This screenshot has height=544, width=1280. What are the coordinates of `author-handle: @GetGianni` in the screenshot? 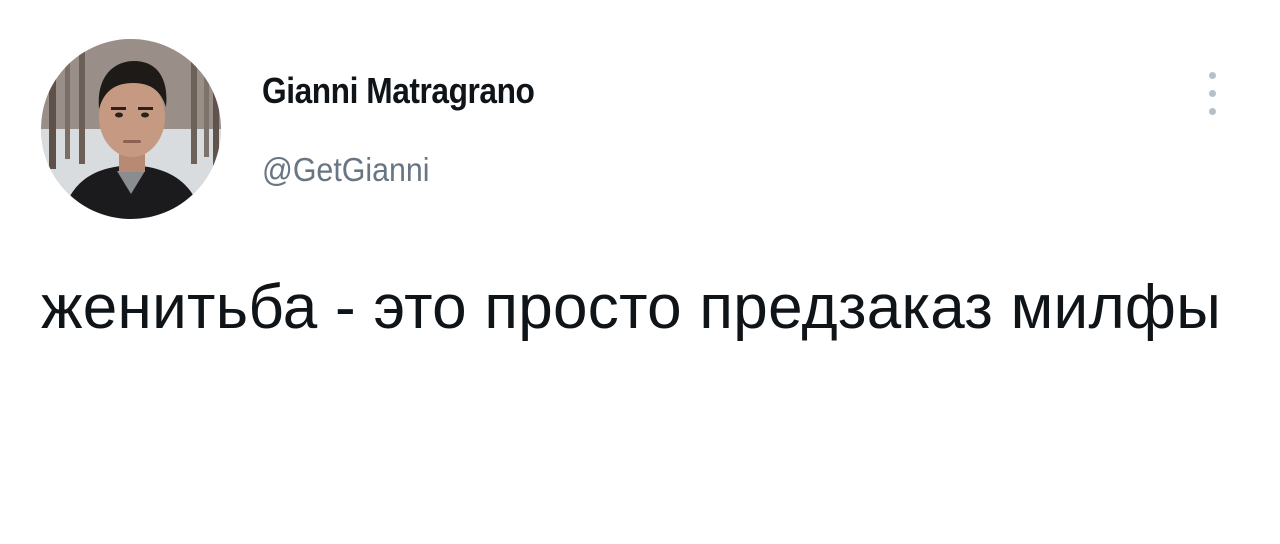 It's located at (346, 170).